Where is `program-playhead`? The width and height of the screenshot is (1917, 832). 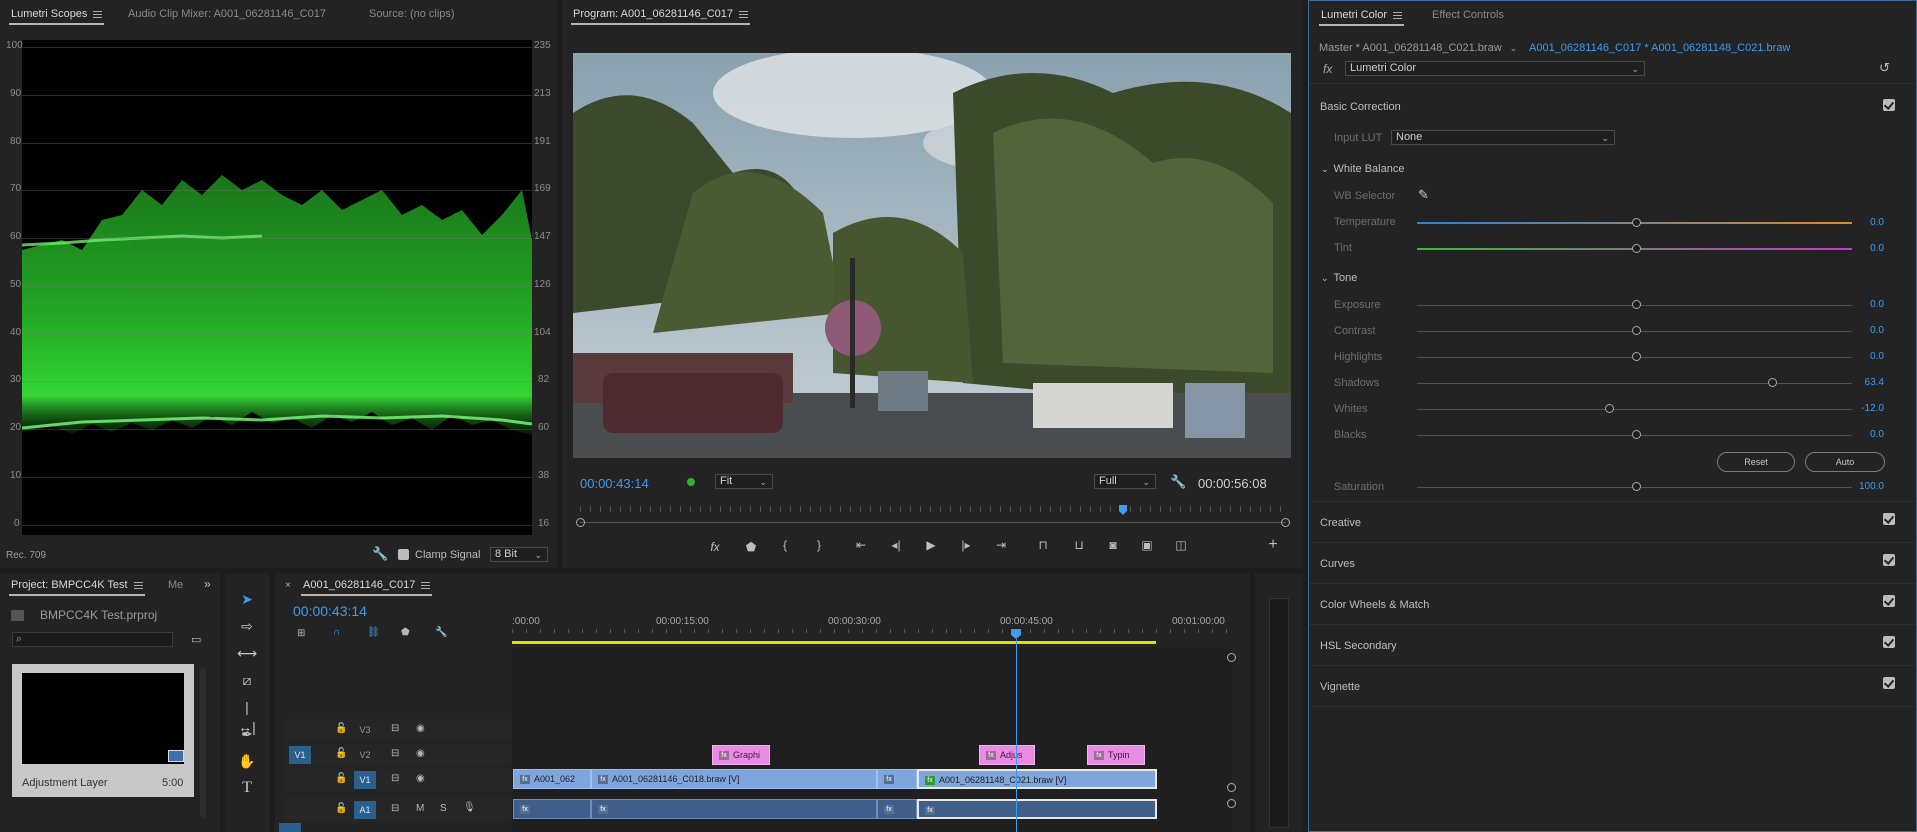
program-playhead is located at coordinates (1123, 510).